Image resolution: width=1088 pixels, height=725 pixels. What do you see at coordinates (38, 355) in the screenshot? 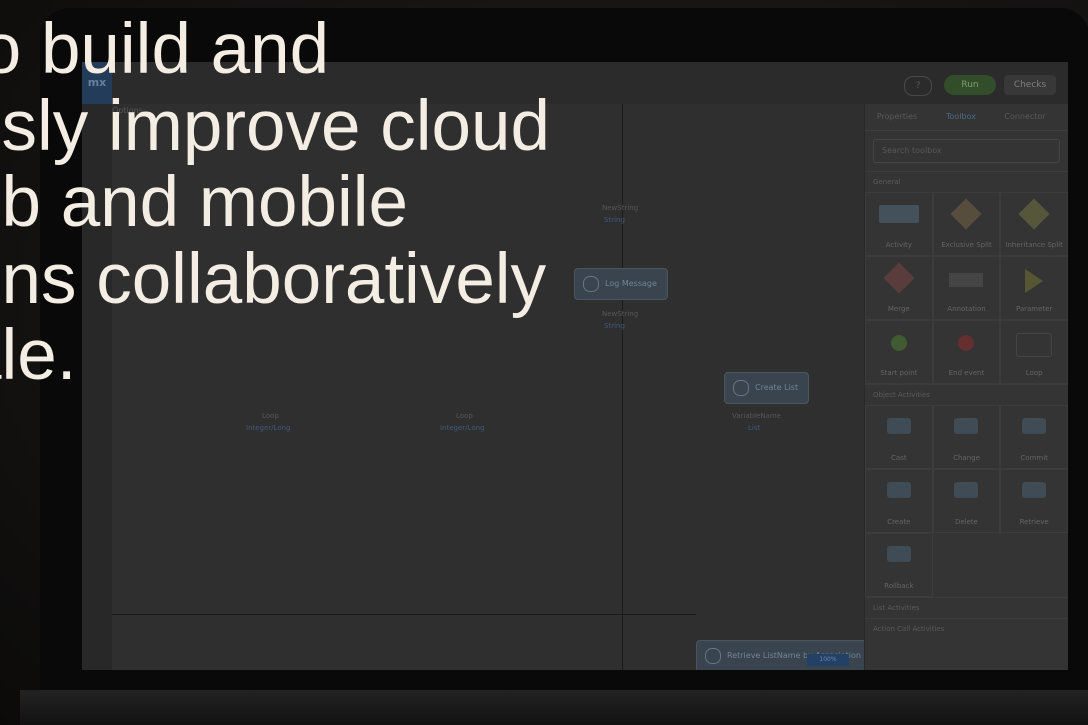
I see `headline-line-5: ale.` at bounding box center [38, 355].